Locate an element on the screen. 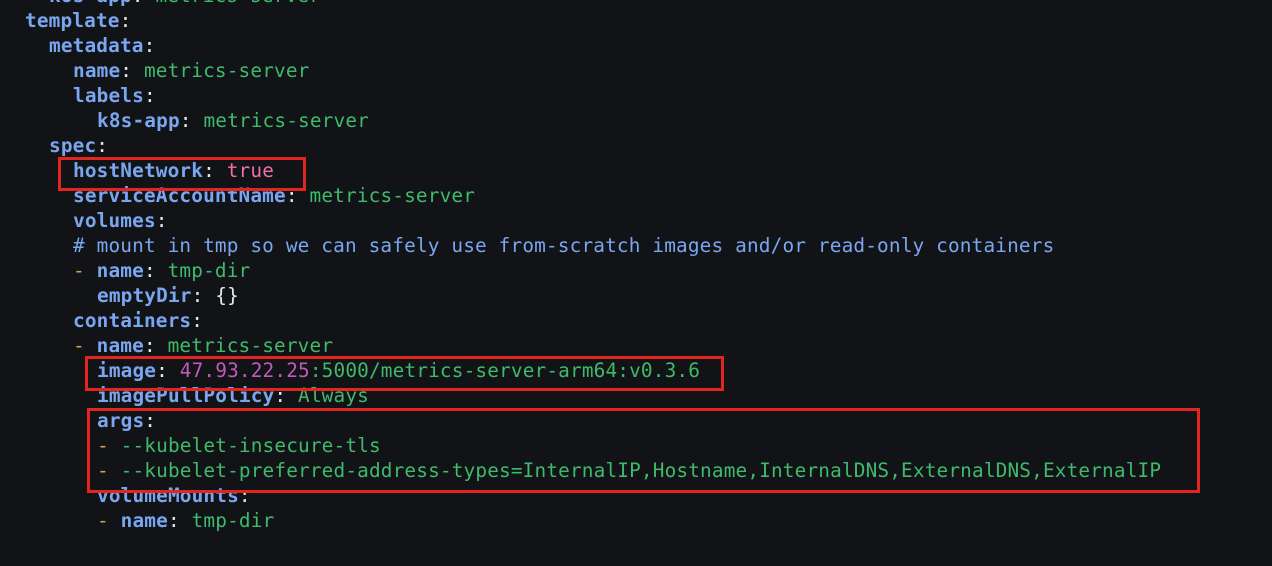 This screenshot has width=1272, height=566. code-line: hostNetwork: true is located at coordinates (173, 170).